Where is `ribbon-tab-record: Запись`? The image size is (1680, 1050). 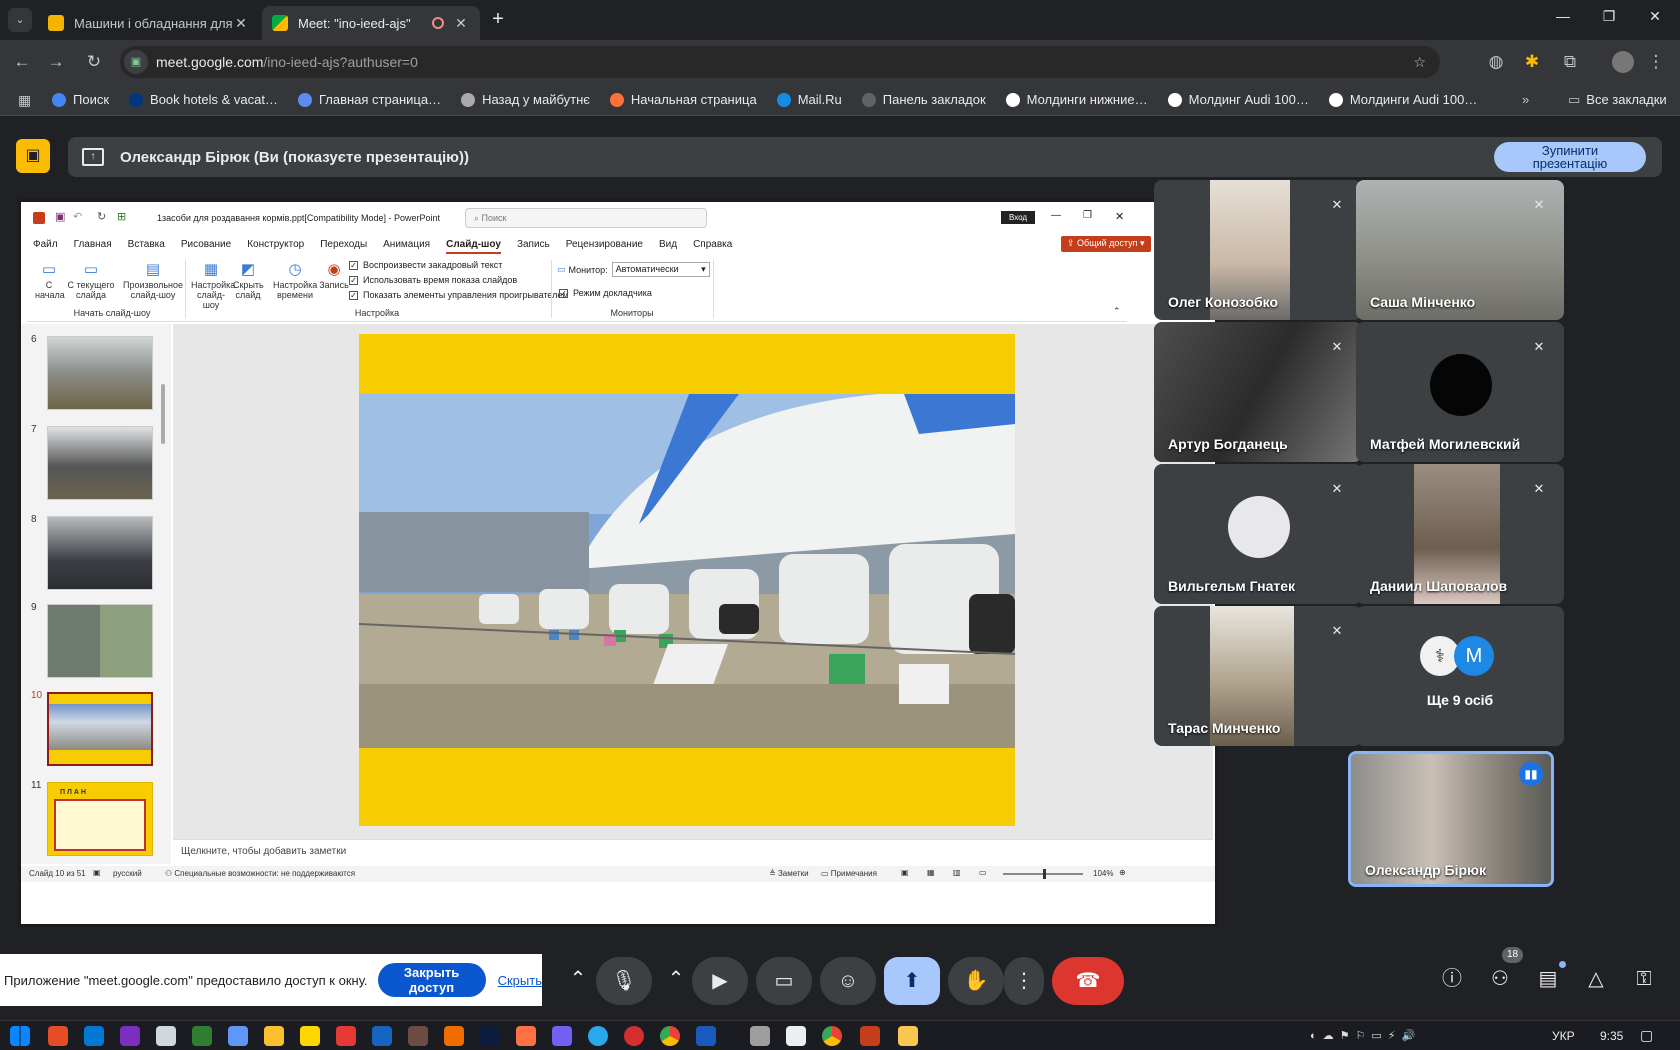 ribbon-tab-record: Запись is located at coordinates (533, 246).